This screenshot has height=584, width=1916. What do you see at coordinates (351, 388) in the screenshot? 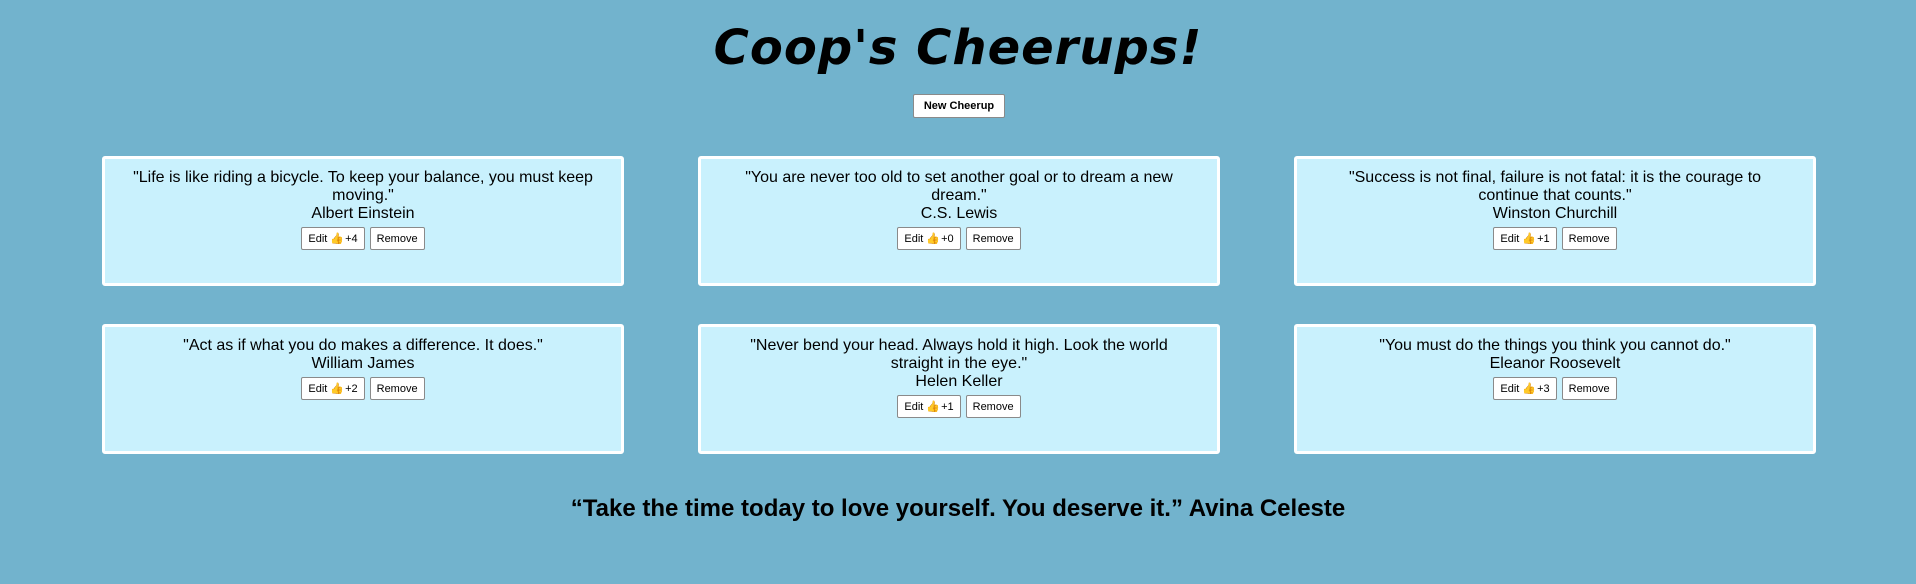
I see `like-count: +2` at bounding box center [351, 388].